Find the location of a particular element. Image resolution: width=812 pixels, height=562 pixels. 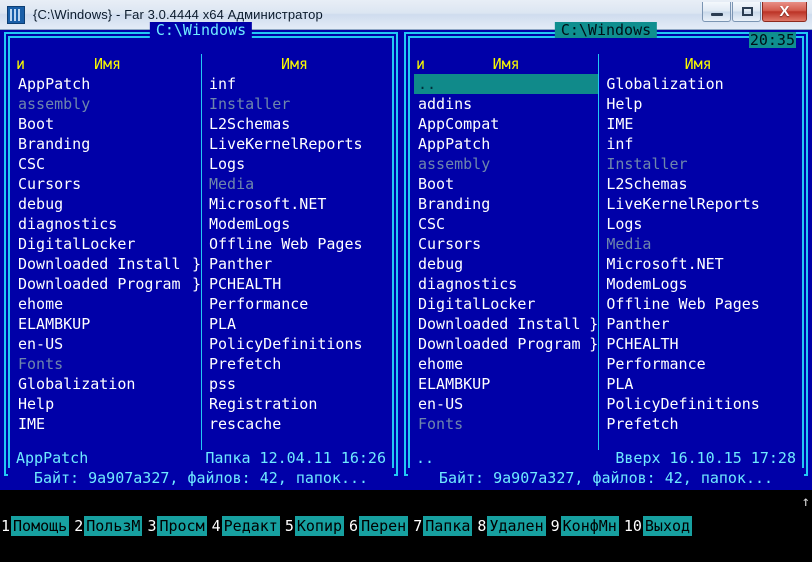

function-key-f5: 5 Копир is located at coordinates (314, 526).